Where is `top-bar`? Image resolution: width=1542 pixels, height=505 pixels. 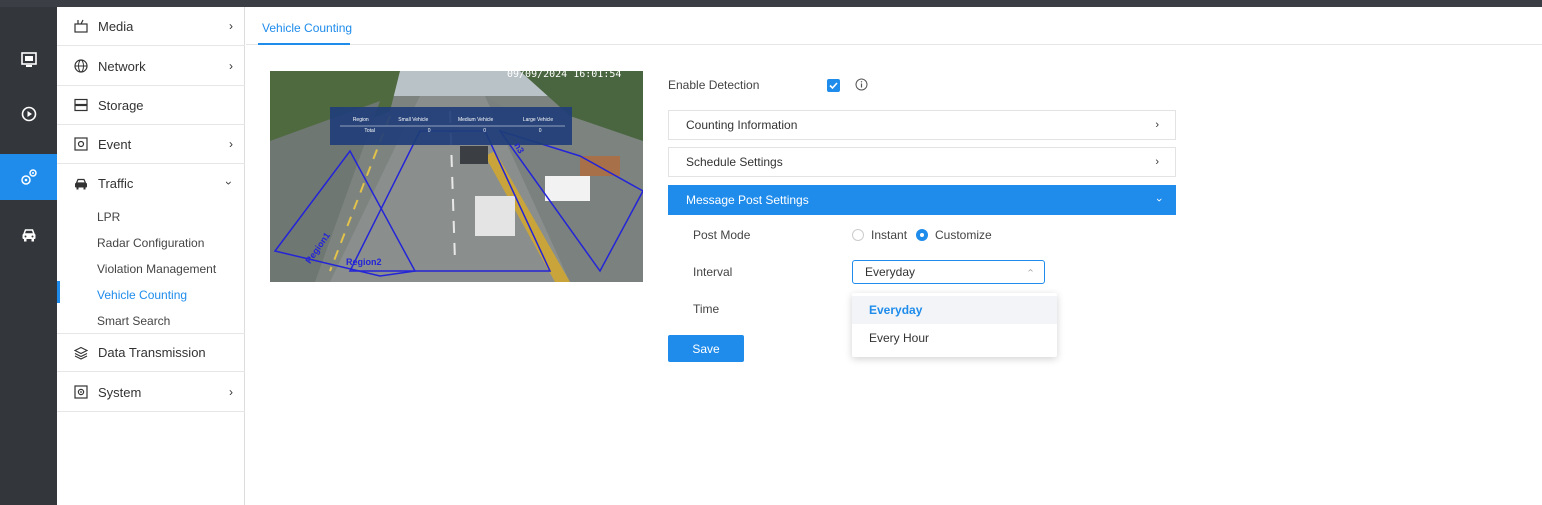
top-bar is located at coordinates (771, 3).